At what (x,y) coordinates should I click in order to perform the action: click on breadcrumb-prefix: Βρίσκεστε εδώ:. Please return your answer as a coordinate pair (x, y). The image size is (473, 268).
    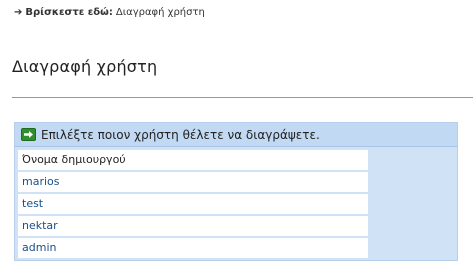
    Looking at the image, I should click on (69, 12).